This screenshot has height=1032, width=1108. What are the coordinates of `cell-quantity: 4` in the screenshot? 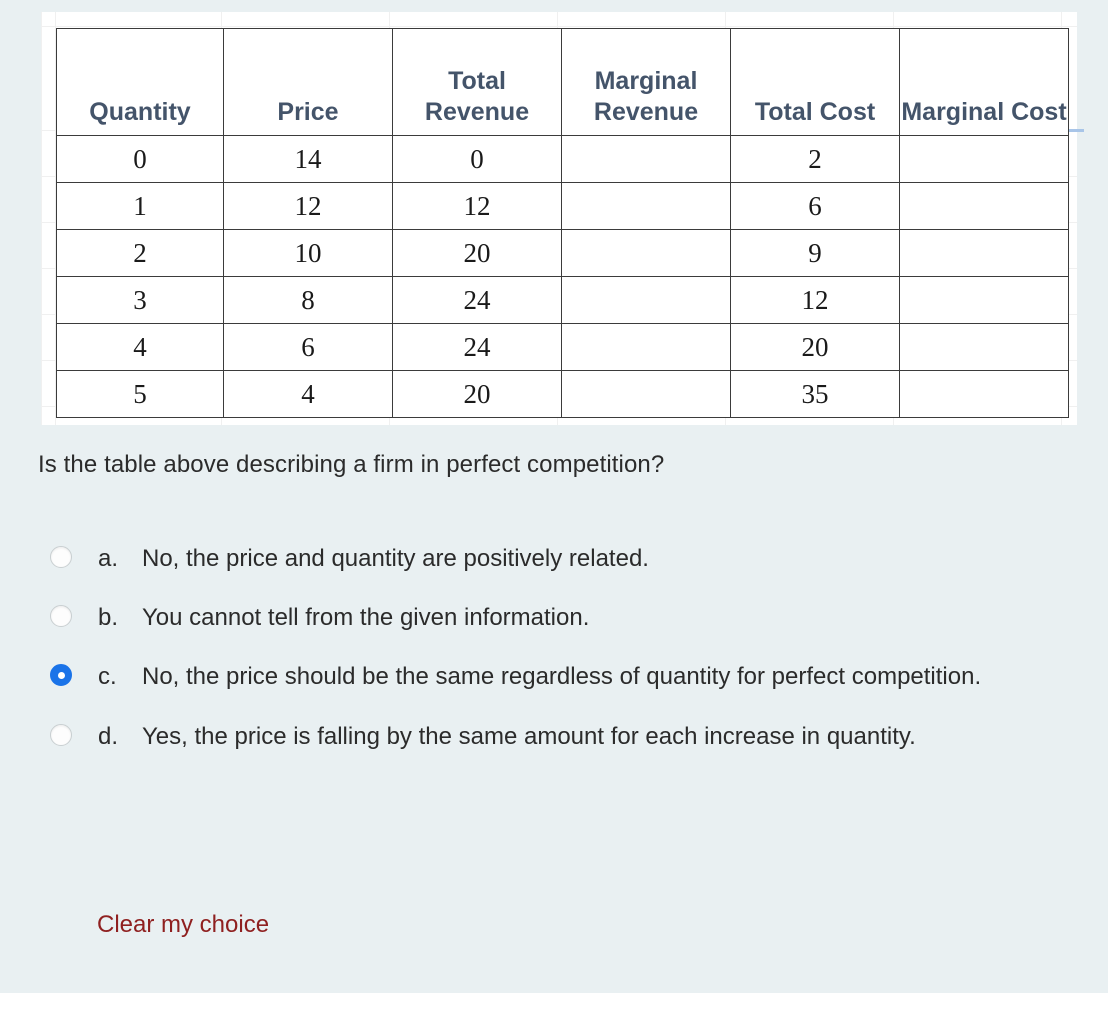 It's located at (140, 347).